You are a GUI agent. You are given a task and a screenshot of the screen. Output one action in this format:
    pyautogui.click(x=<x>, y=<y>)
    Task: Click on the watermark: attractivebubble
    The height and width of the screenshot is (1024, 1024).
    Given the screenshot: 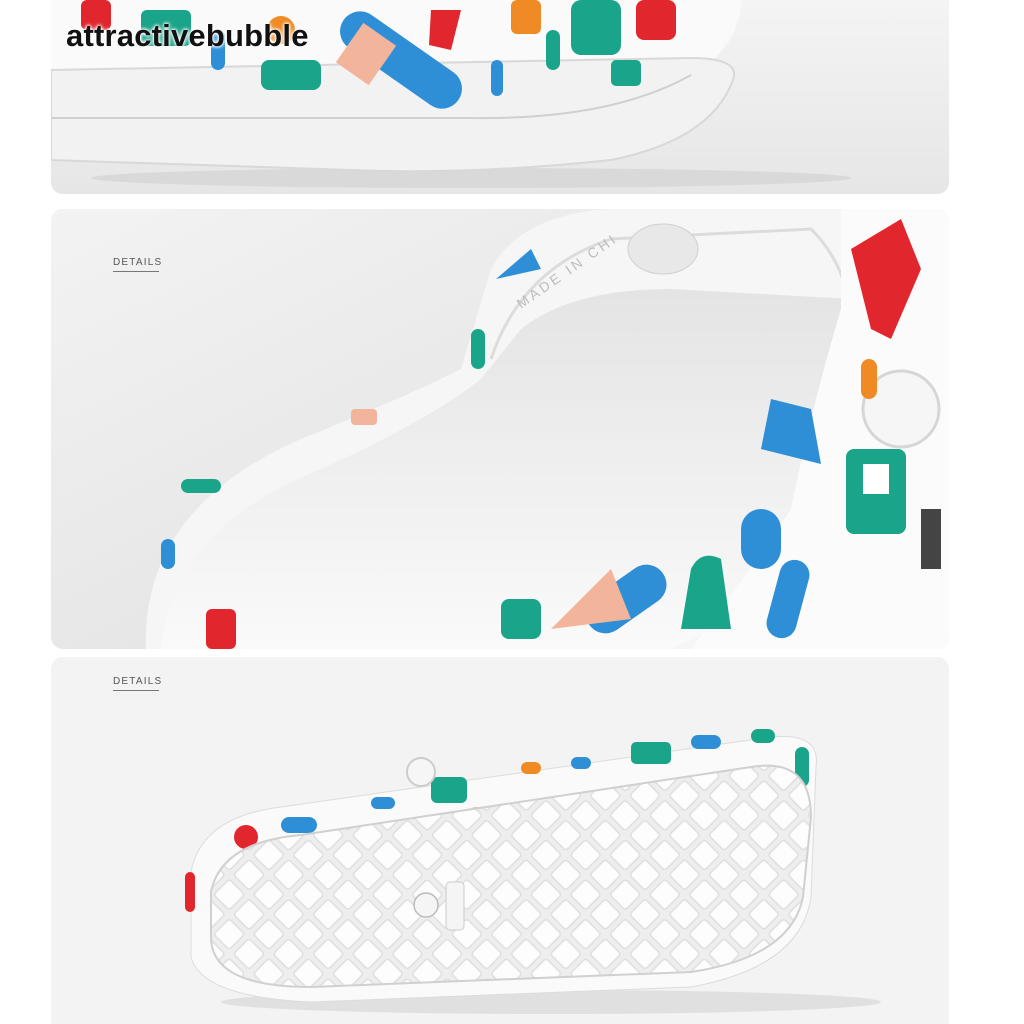 What is the action you would take?
    pyautogui.click(x=187, y=35)
    